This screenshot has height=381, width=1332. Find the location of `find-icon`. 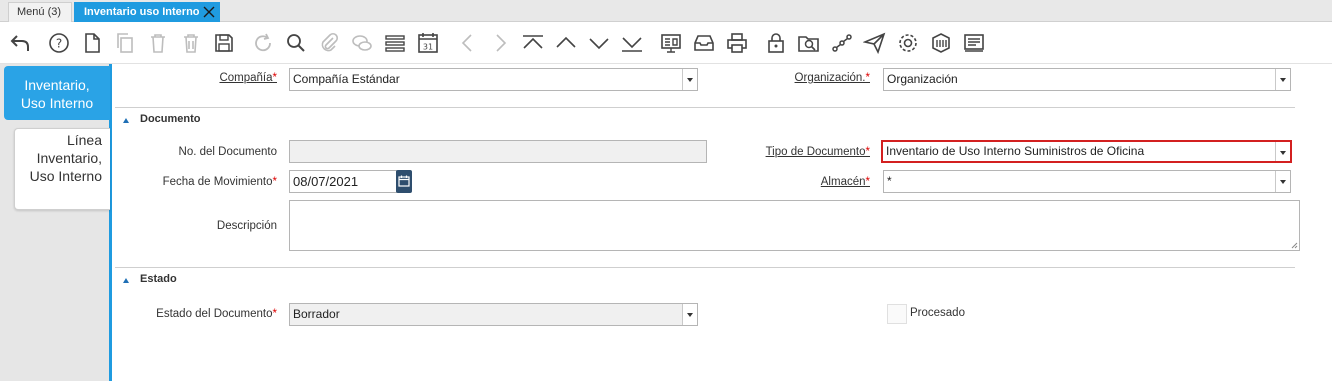

find-icon is located at coordinates (296, 43).